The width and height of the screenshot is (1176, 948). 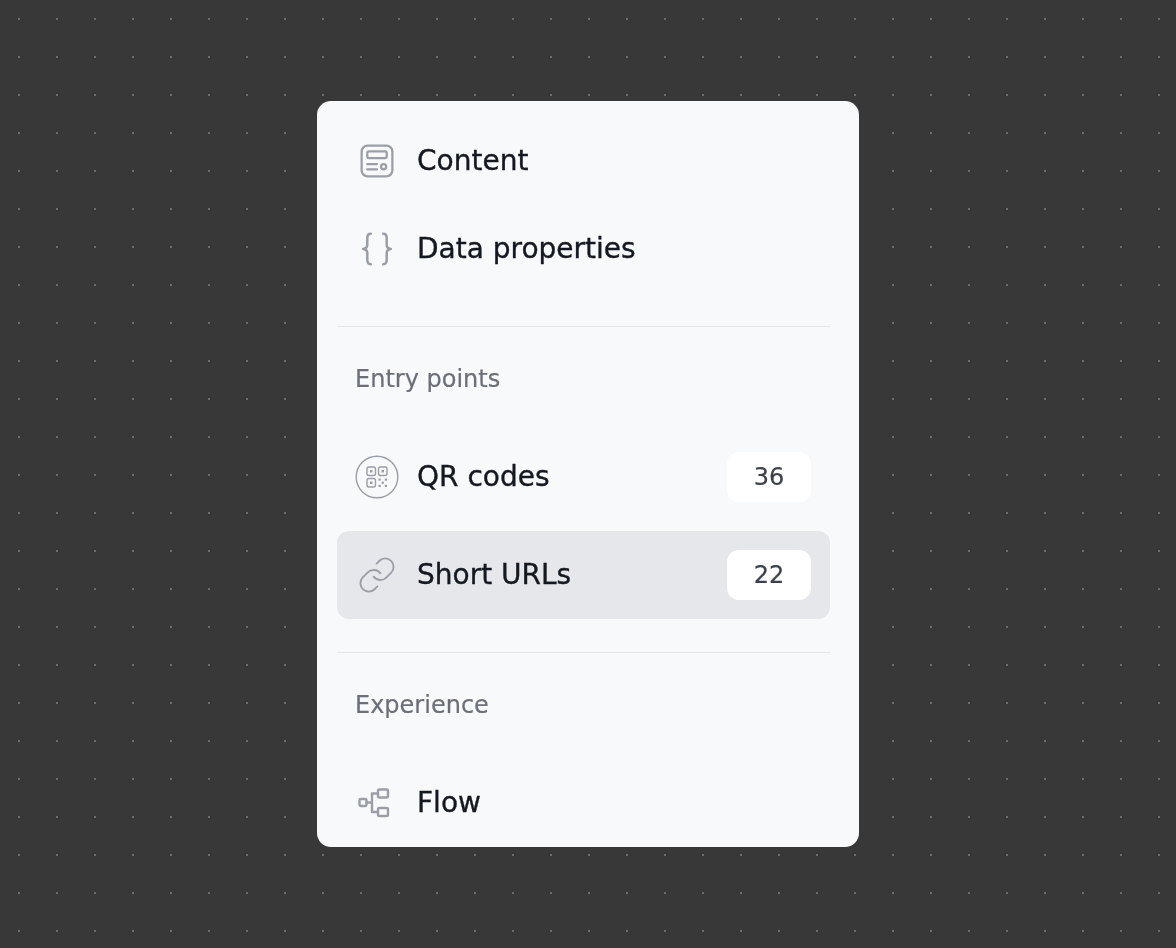 What do you see at coordinates (769, 575) in the screenshot?
I see `count-badge: 22` at bounding box center [769, 575].